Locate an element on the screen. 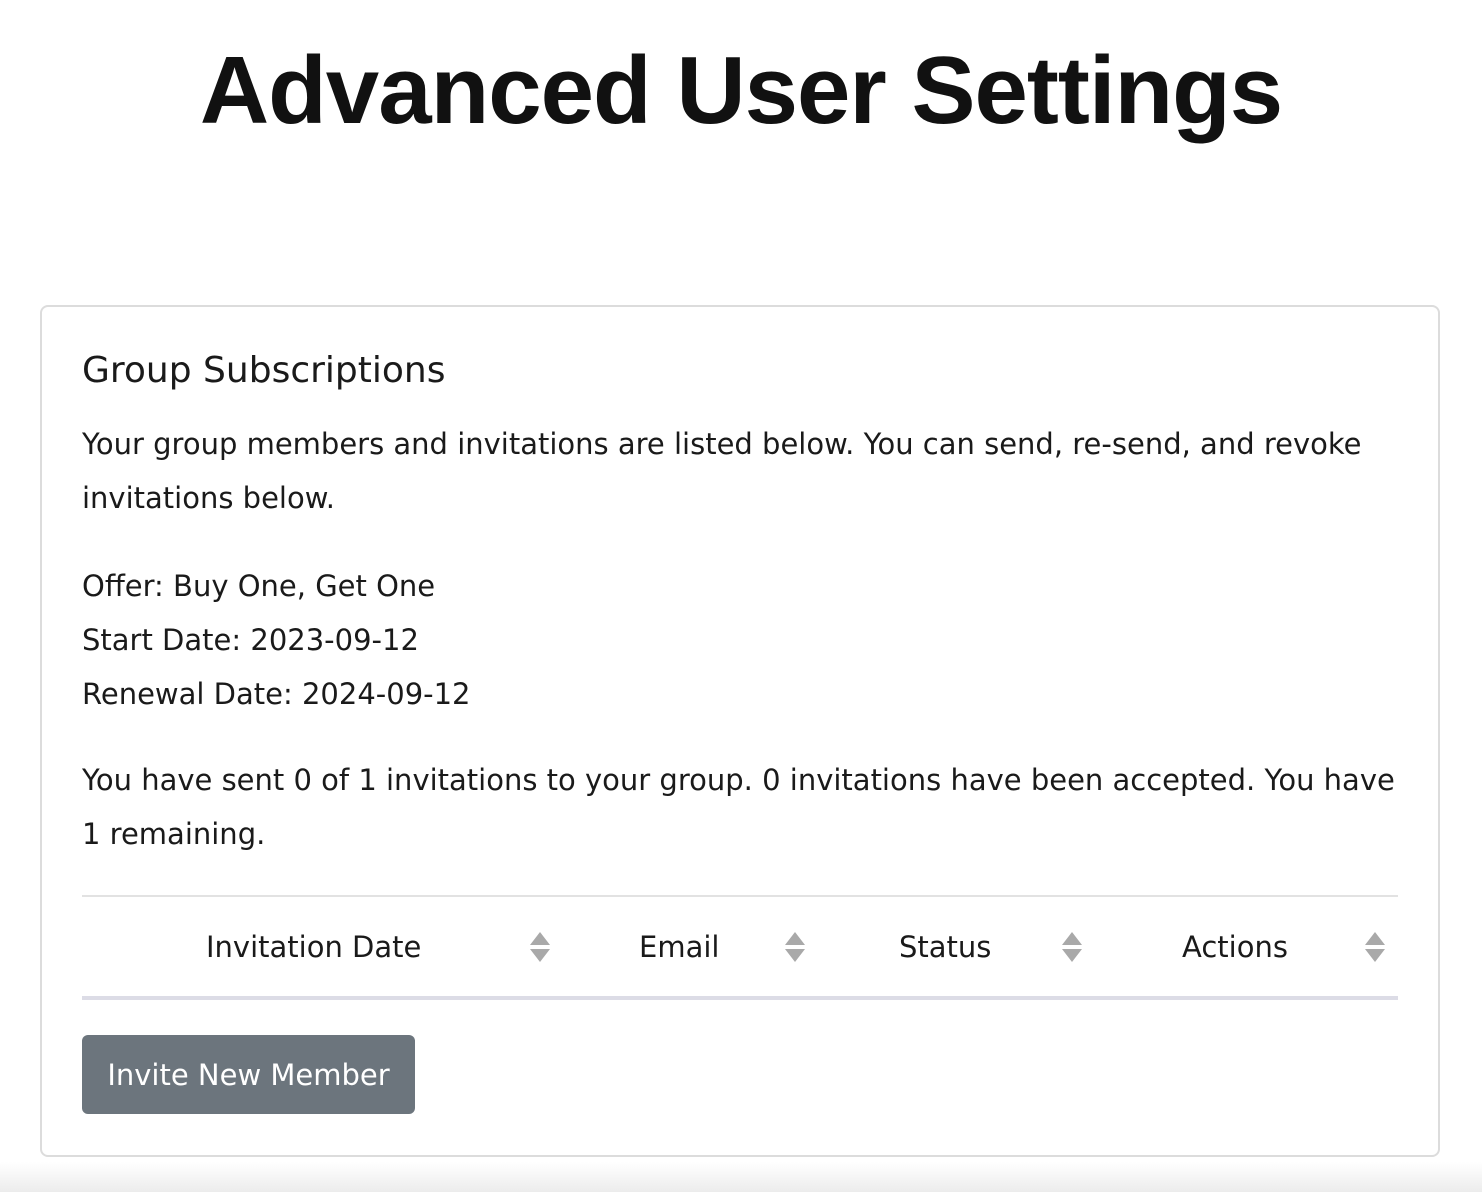  column-header-status: Status is located at coordinates (952, 946).